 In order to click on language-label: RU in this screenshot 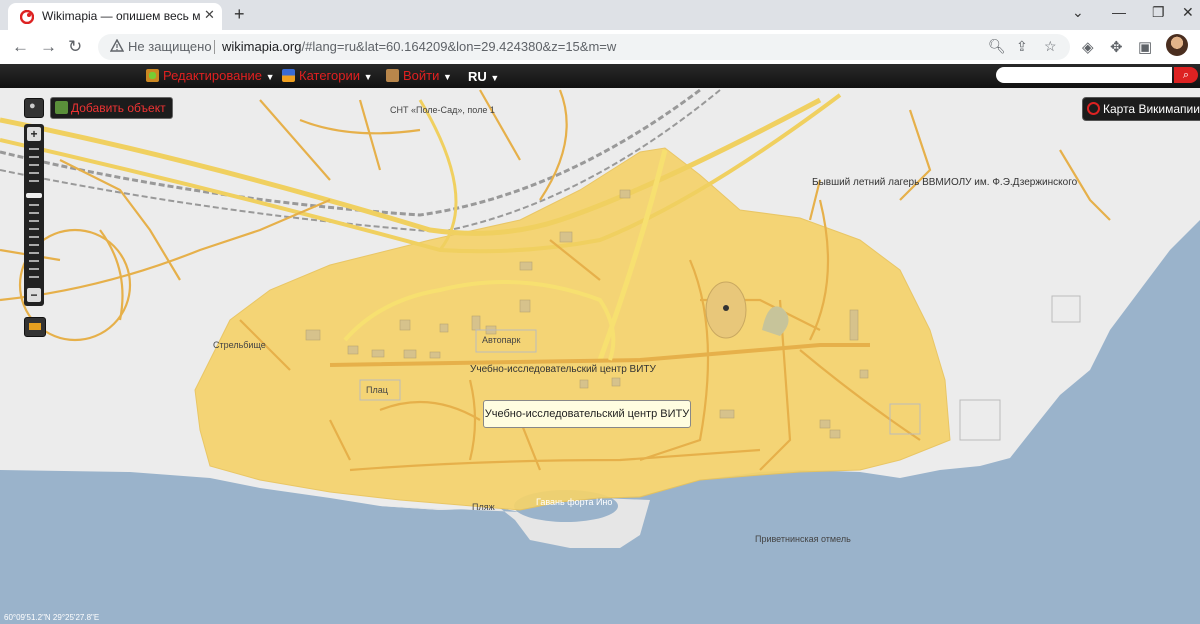, I will do `click(477, 76)`.